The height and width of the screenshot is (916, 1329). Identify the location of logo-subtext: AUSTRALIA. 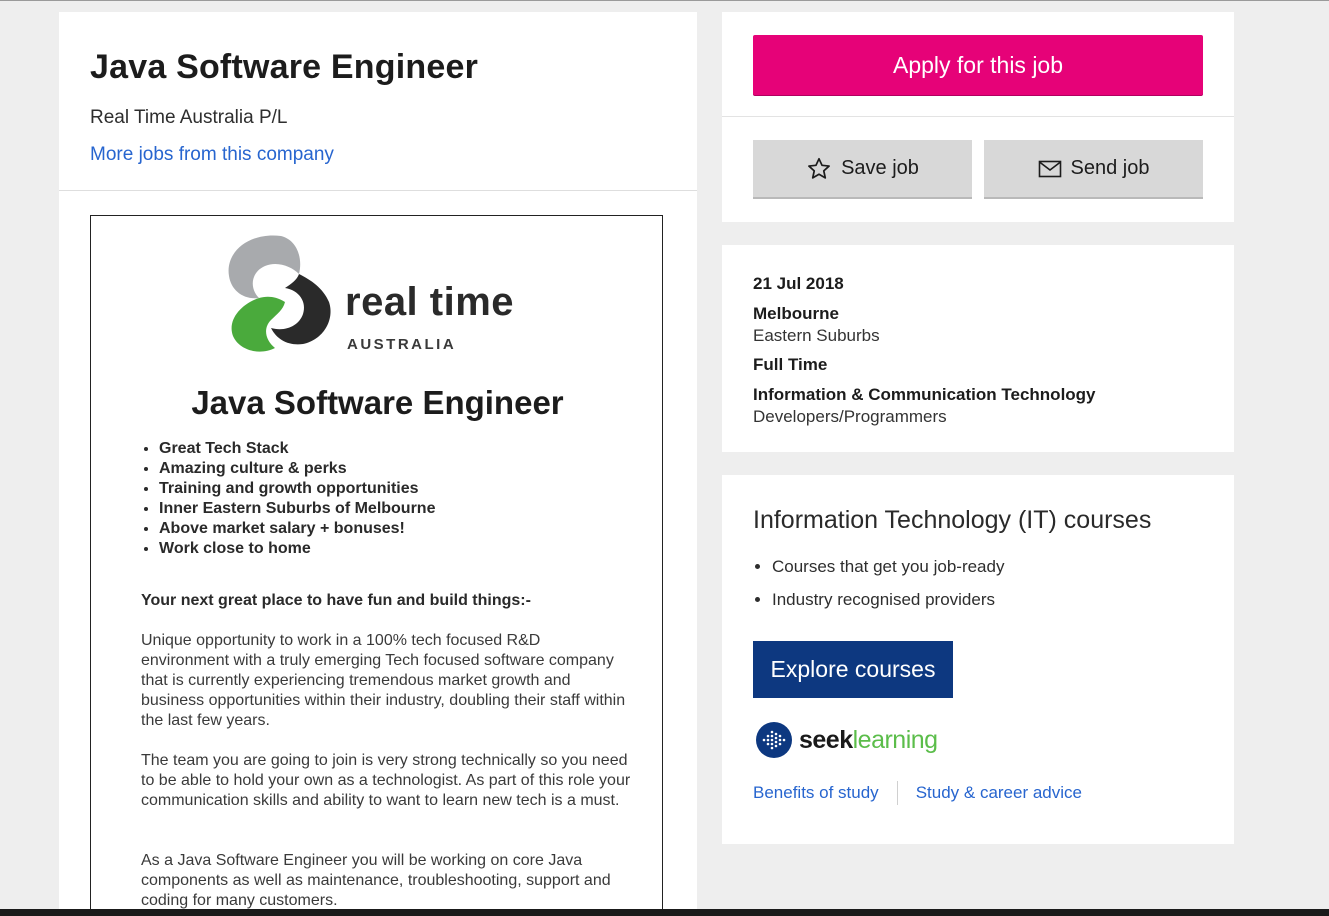
(402, 344).